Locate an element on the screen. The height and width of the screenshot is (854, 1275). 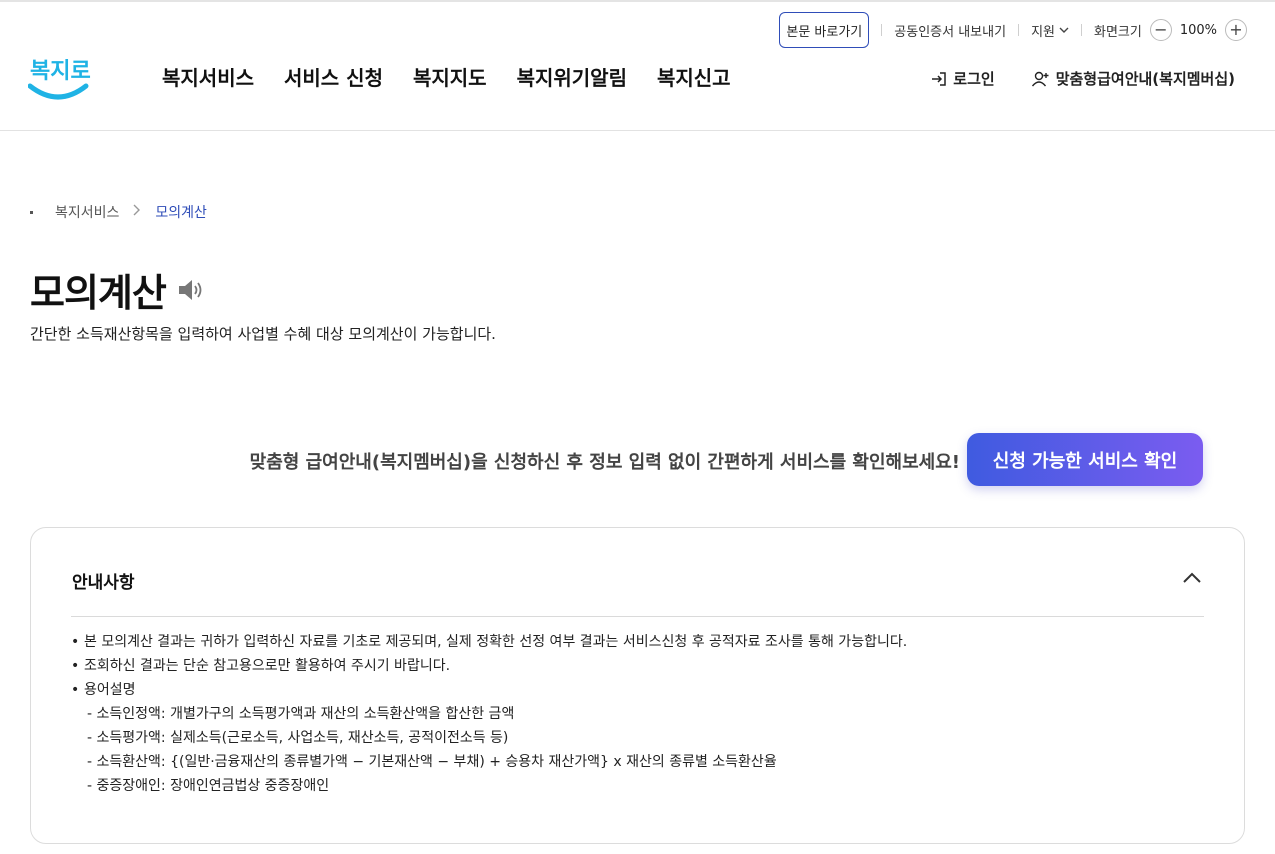
header-actions: 로그인 맞춤형급여안내(복지멤버십) is located at coordinates (1082, 78).